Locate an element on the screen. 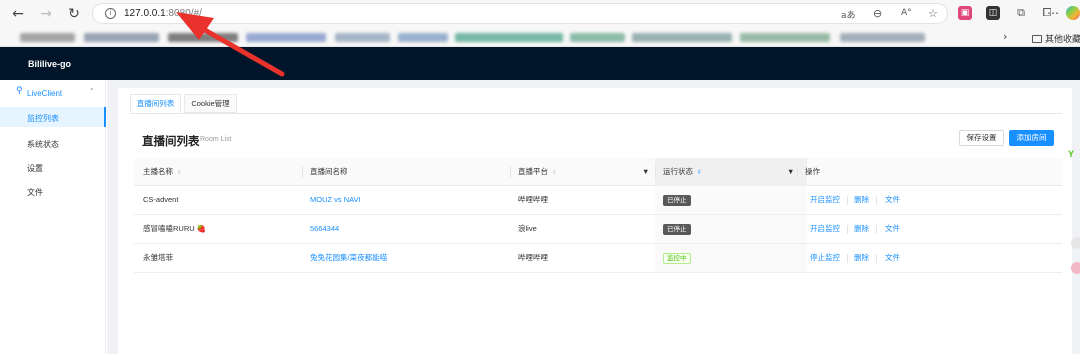  tab-room-list: 直播间列表 is located at coordinates (155, 103).